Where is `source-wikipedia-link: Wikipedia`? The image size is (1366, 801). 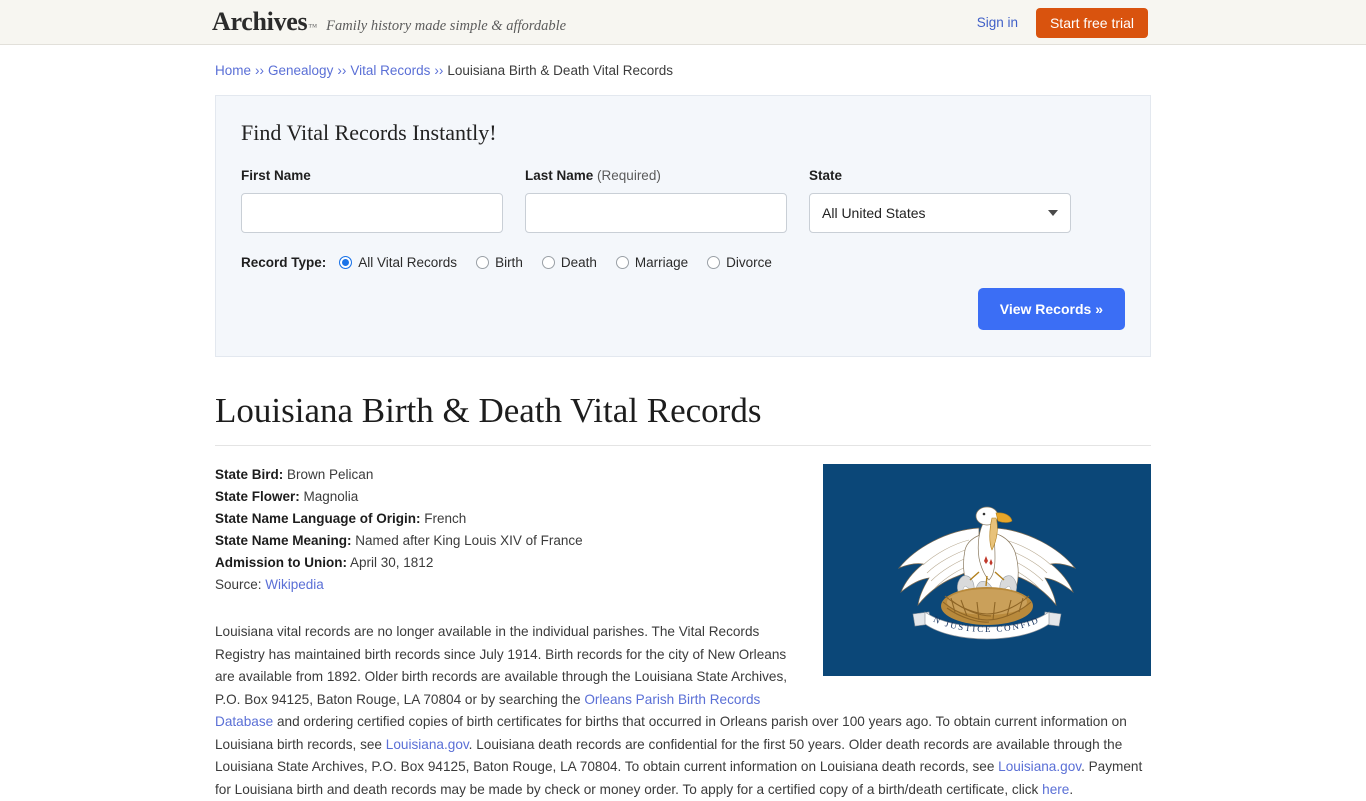
source-wikipedia-link: Wikipedia is located at coordinates (294, 584).